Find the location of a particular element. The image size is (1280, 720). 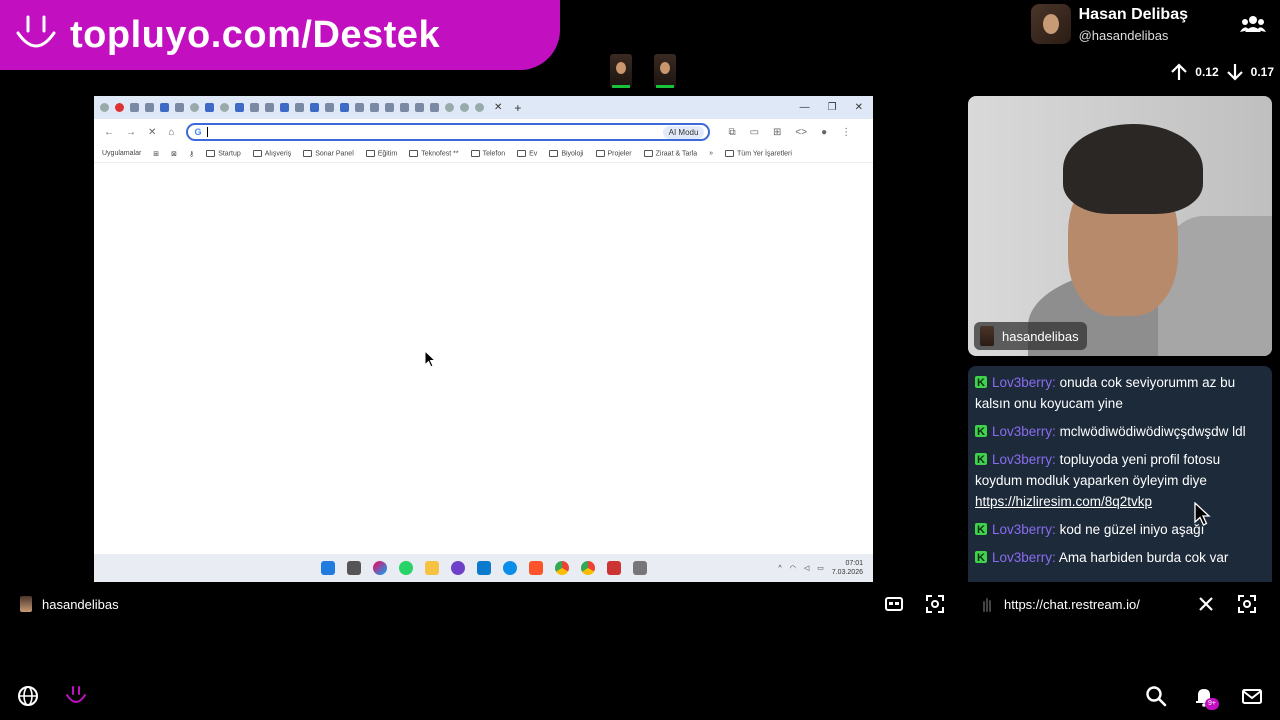

file-explorer-icon is located at coordinates (431, 568).